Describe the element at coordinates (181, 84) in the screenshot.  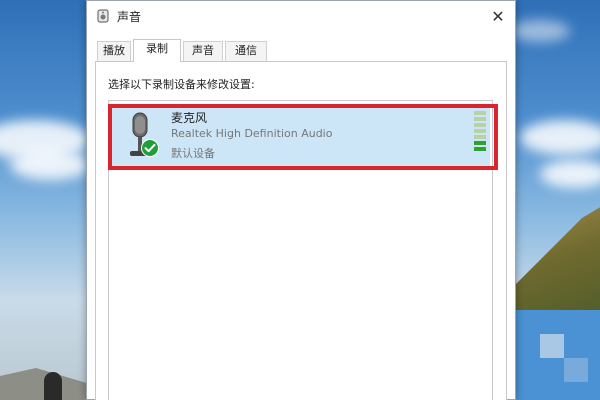
I see `instruction-text: 选择以下录制设备来修改设置:` at that location.